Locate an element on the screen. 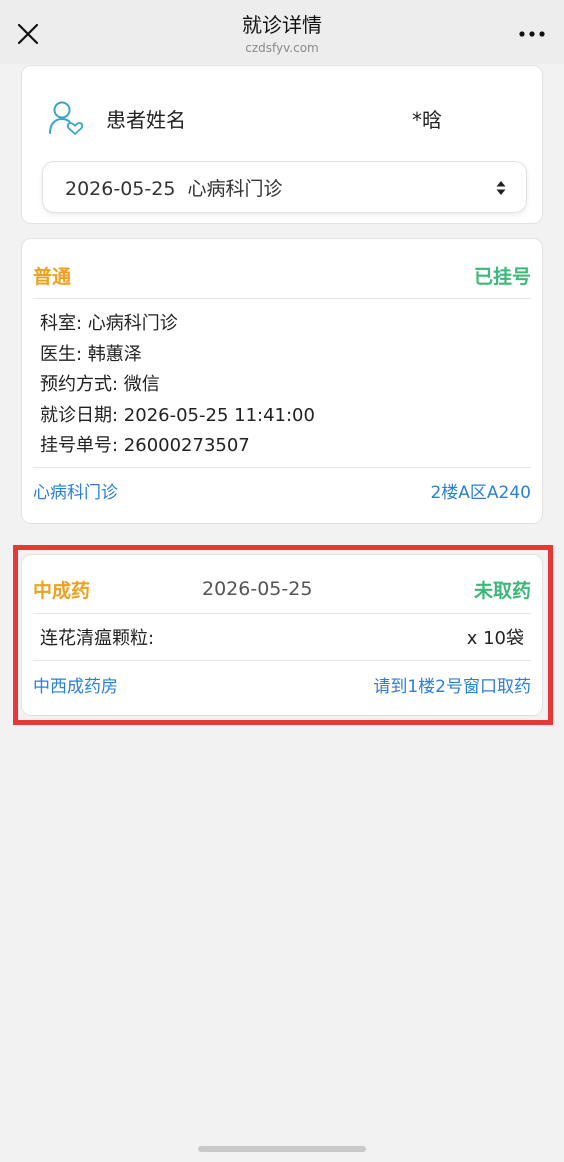 This screenshot has height=1162, width=564. detail-department: 科室: 心病科门诊 is located at coordinates (109, 323).